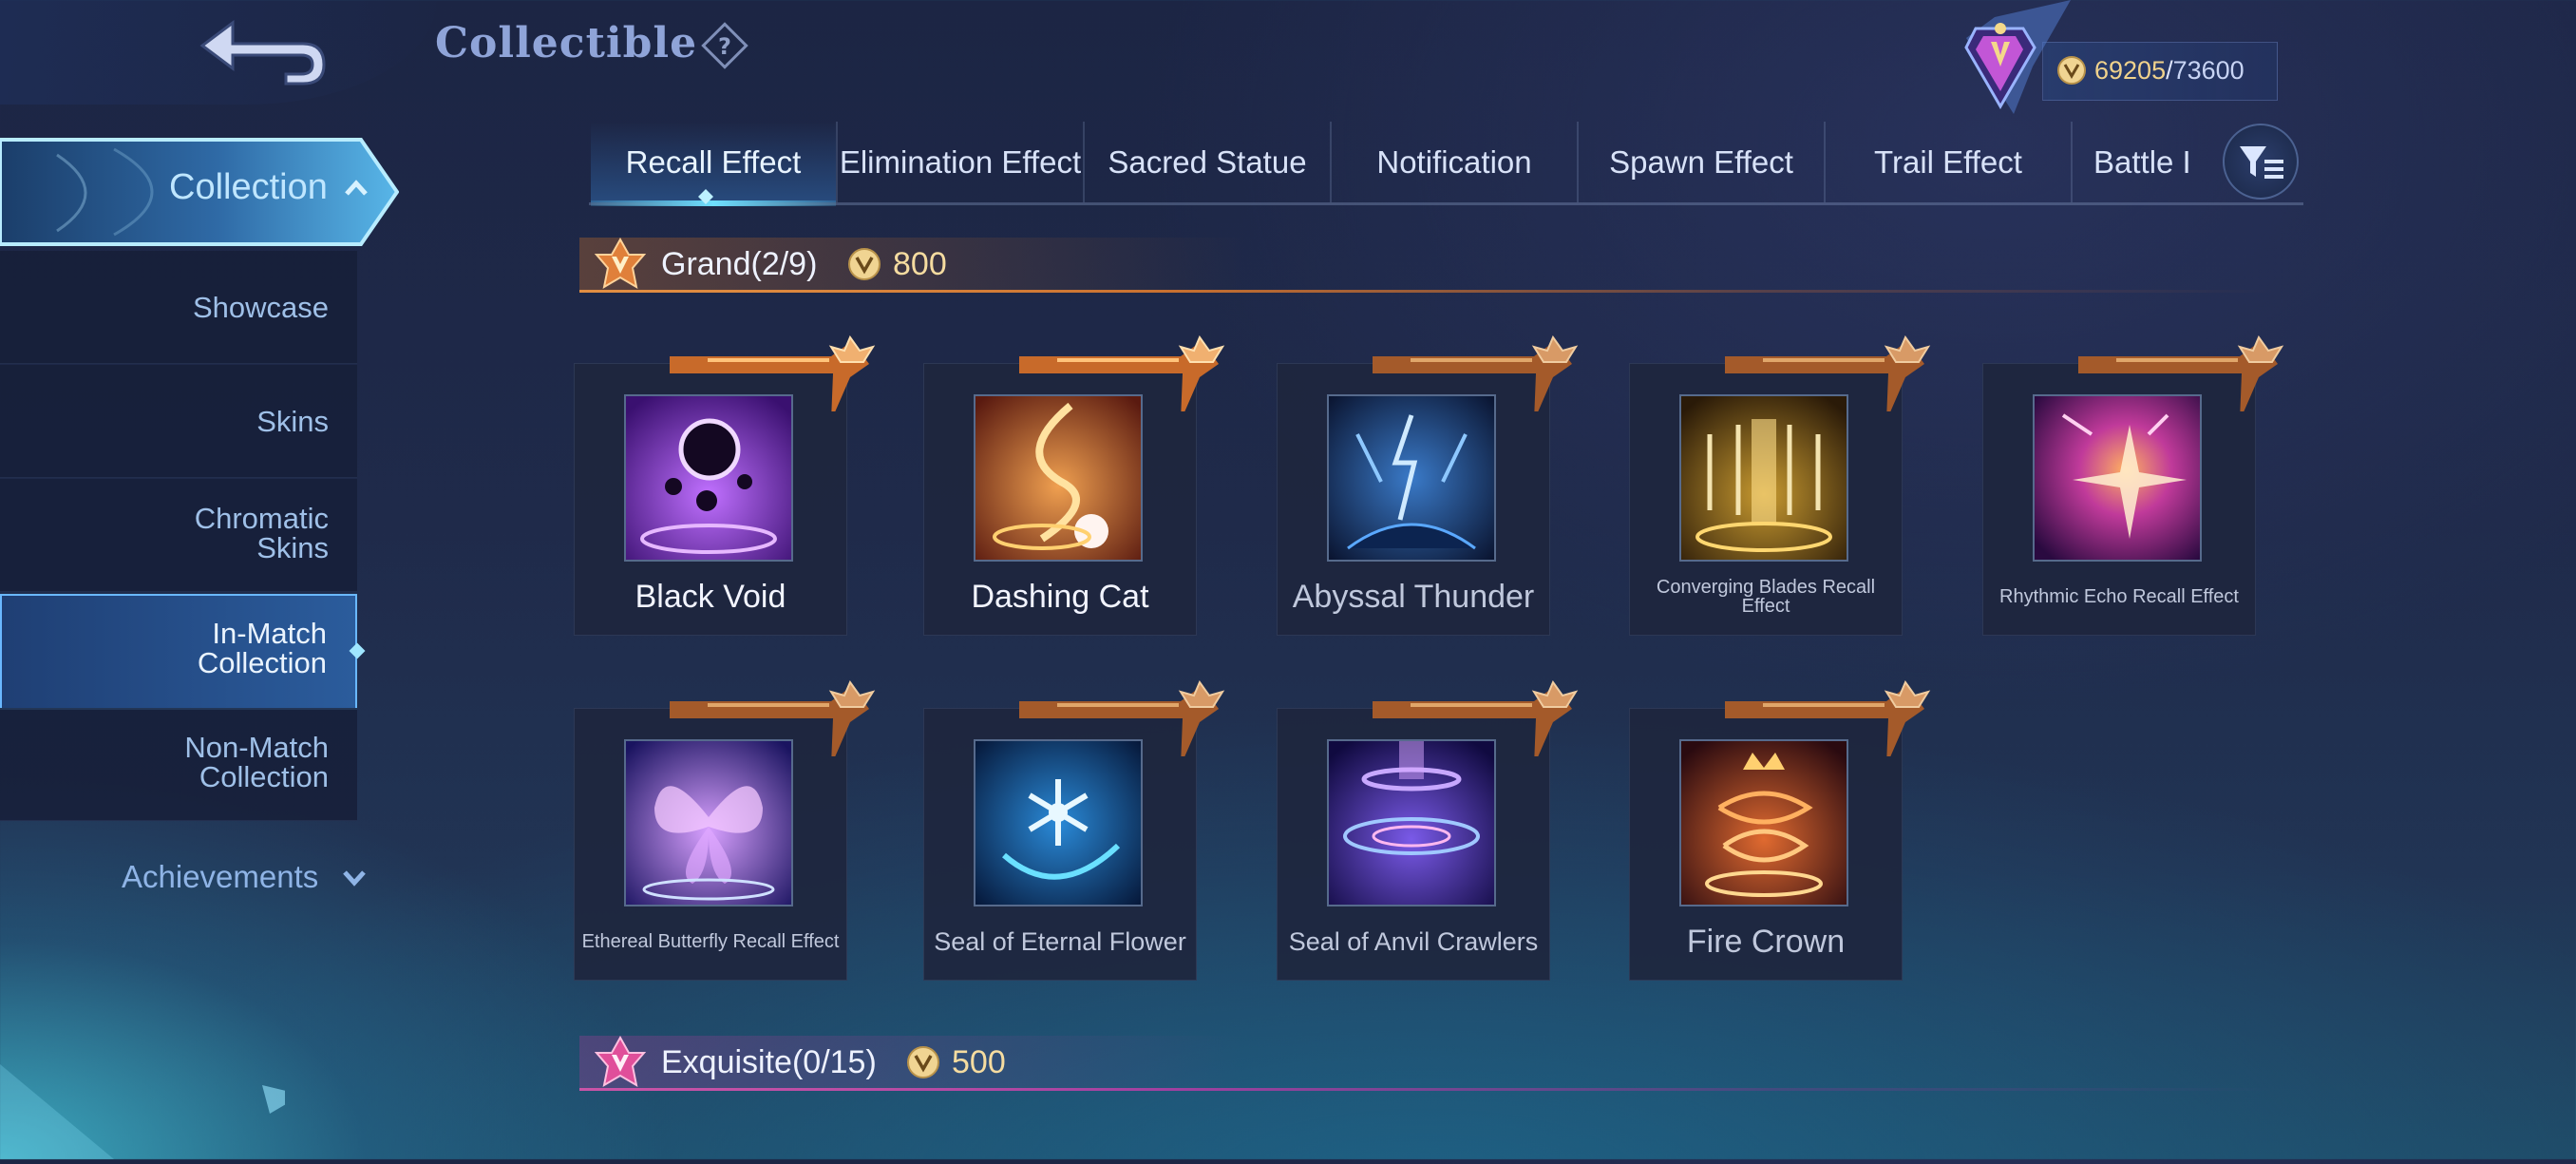  What do you see at coordinates (920, 264) in the screenshot?
I see `grand-section-price: 800` at bounding box center [920, 264].